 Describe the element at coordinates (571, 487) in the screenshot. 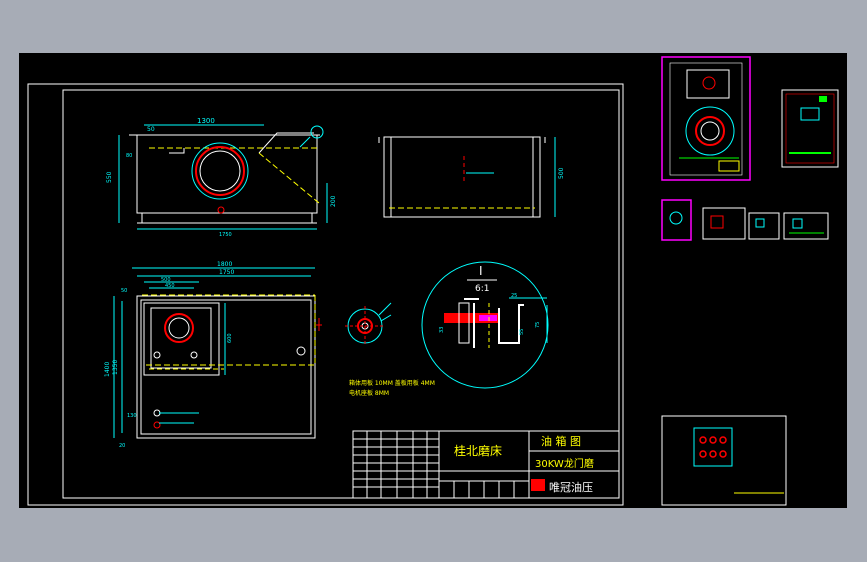

I see `title-maker: 唯冠油压` at that location.